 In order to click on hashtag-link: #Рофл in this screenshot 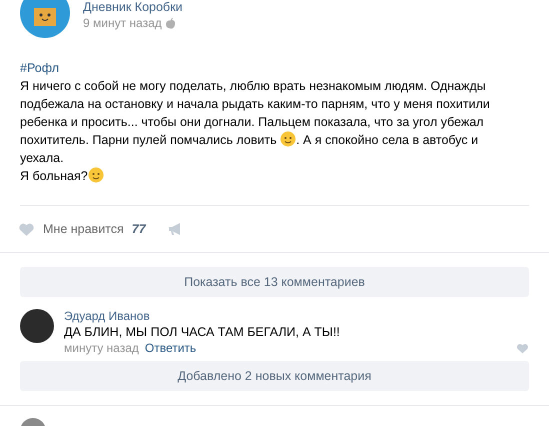, I will do `click(265, 68)`.